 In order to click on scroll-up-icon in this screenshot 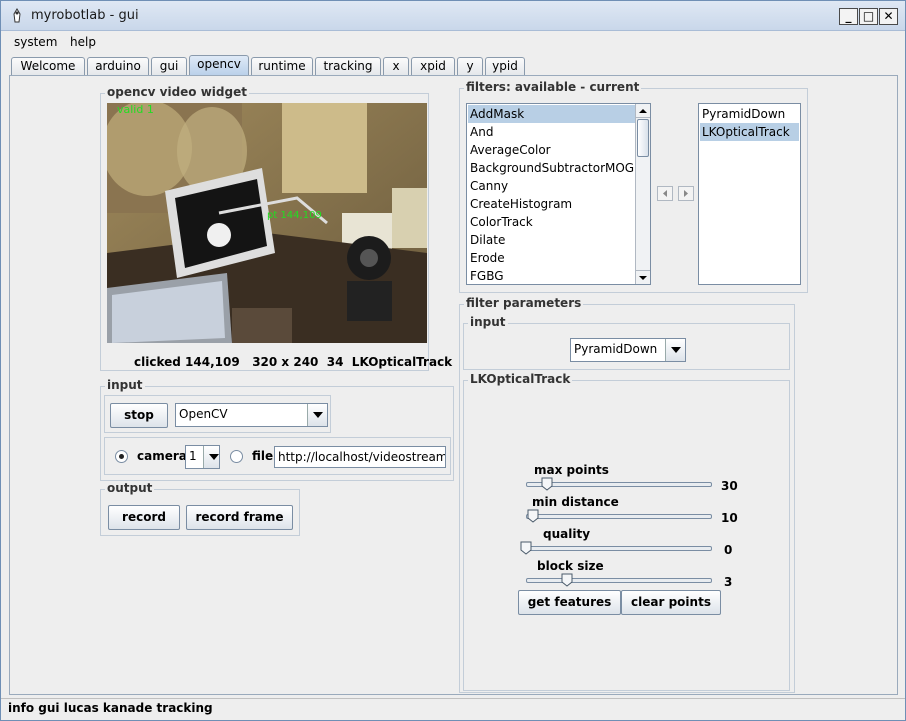, I will do `click(643, 111)`.